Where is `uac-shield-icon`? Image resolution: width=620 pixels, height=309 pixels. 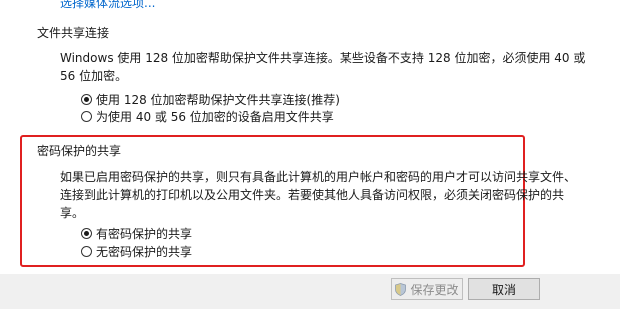
uac-shield-icon is located at coordinates (401, 289).